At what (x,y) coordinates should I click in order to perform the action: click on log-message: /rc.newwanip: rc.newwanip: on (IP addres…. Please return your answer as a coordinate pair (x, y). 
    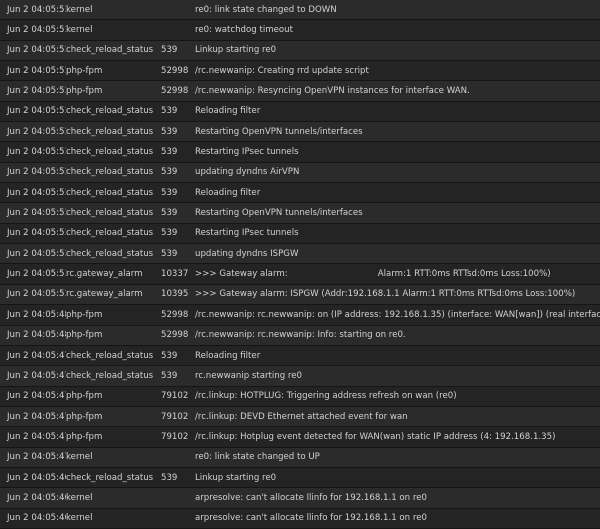
    Looking at the image, I should click on (397, 314).